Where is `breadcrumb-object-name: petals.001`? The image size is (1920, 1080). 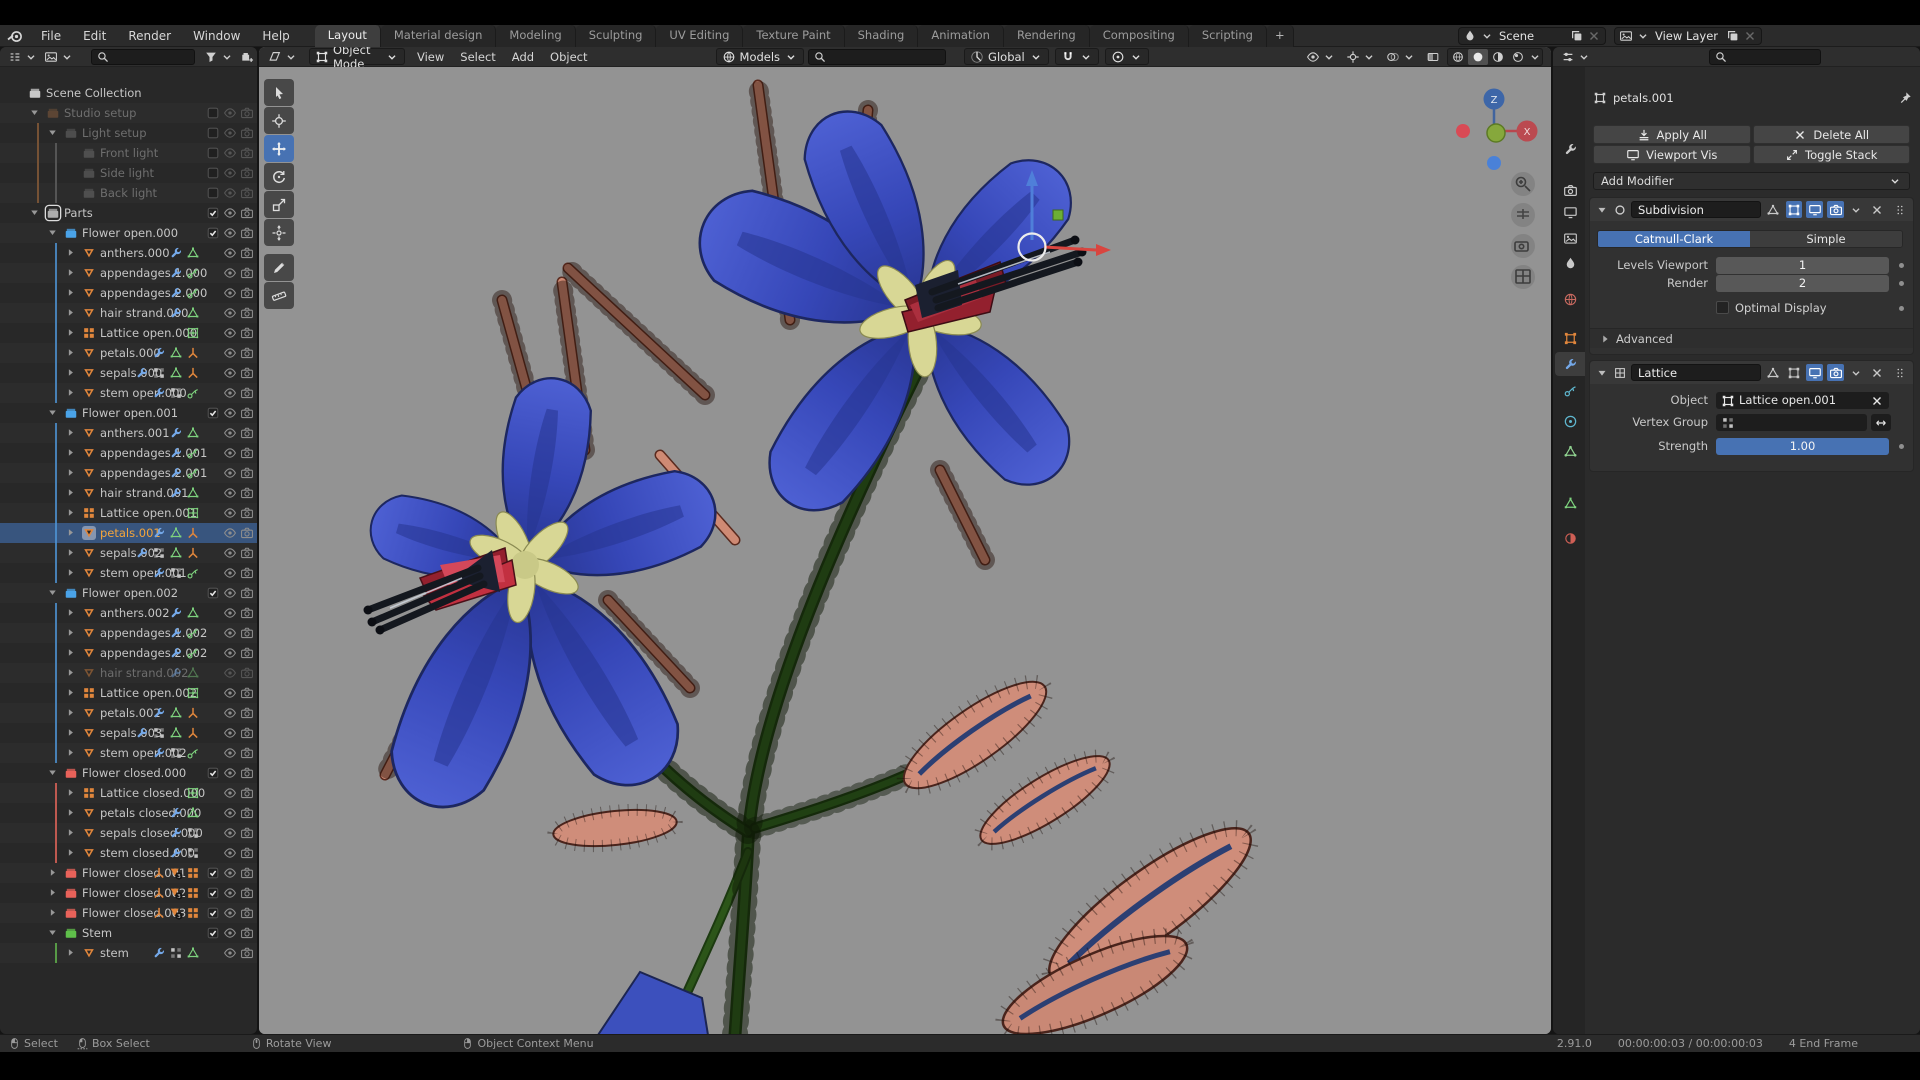
breadcrumb-object-name: petals.001 is located at coordinates (1643, 98).